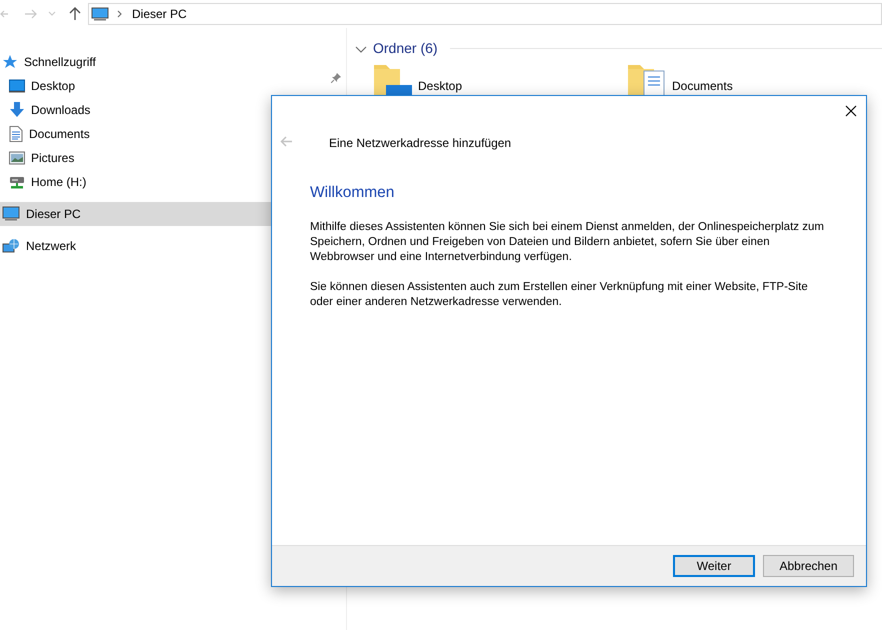  What do you see at coordinates (559, 295) in the screenshot?
I see `paragraph: Sie können diesen Assistenten auch zum Erstellen einer Verknüpfung mit einer Website, FTP-Site oder einer anderen Netzwerkadresse verwenden.` at bounding box center [559, 295].